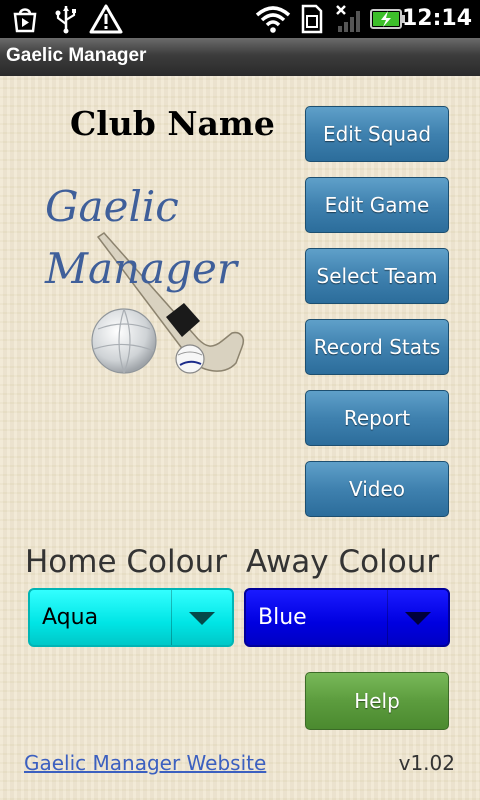 Image resolution: width=480 pixels, height=800 pixels. Describe the element at coordinates (347, 617) in the screenshot. I see `away-colour-select: Blue` at that location.